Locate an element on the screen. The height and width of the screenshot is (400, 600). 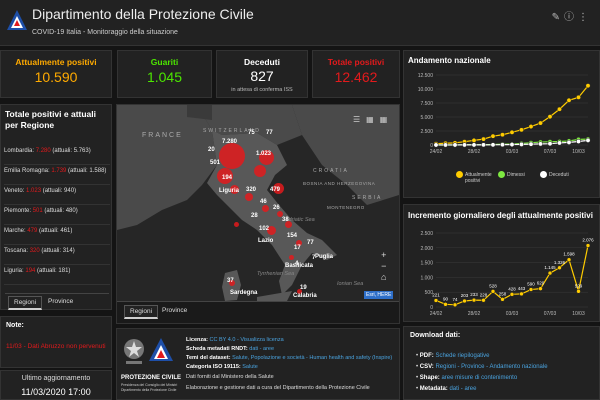
stat-note: in attesa di conferma ISS is located at coordinates (262, 90).